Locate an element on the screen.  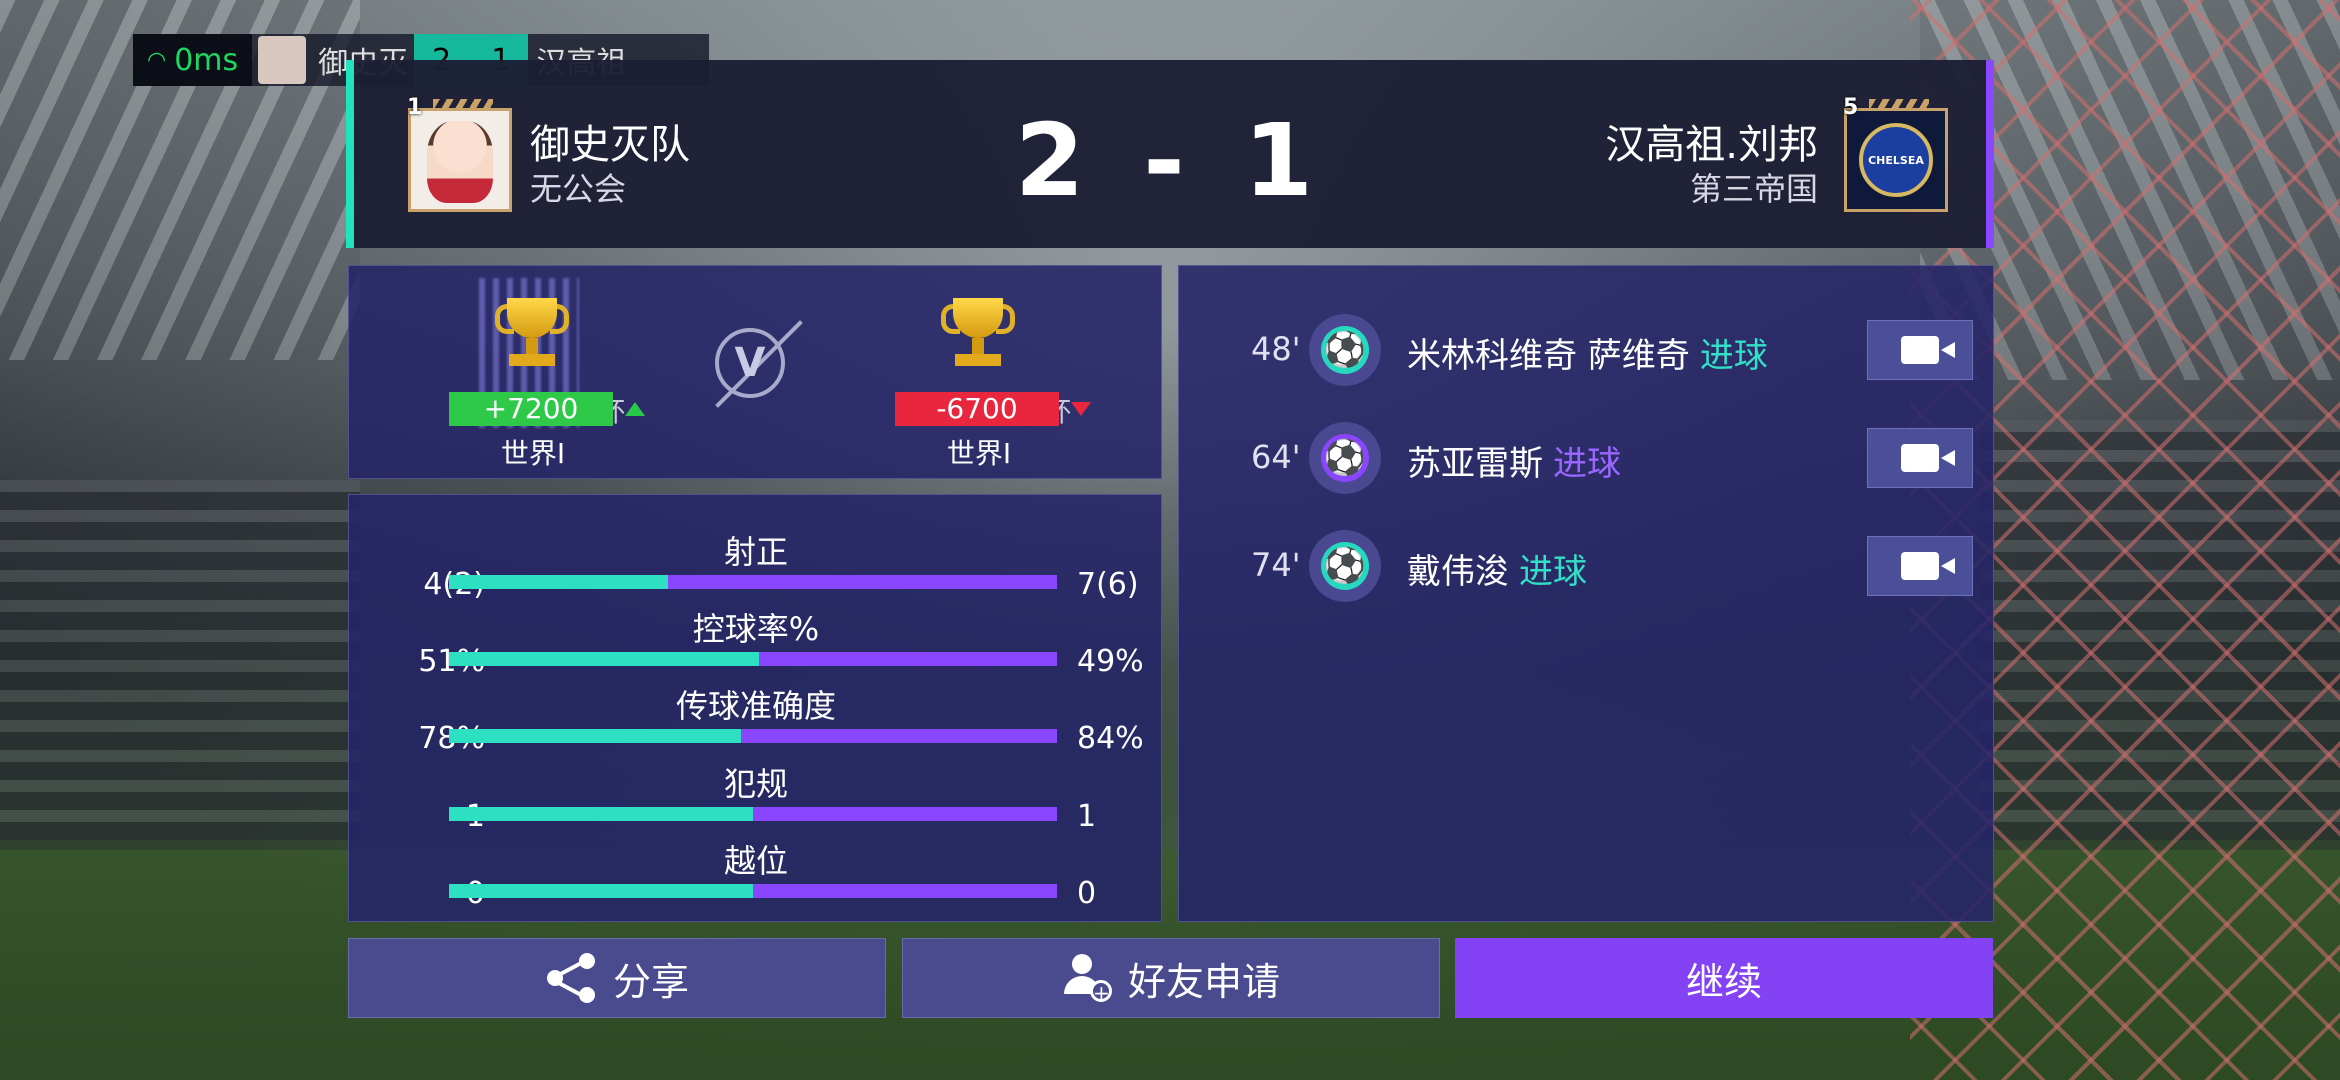
share-label: 分享 is located at coordinates (650, 981).